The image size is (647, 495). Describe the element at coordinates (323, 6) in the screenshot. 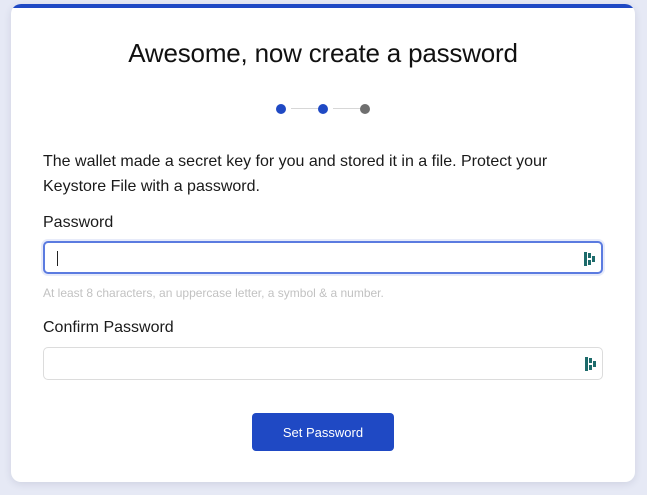

I see `card-accent-bar` at that location.